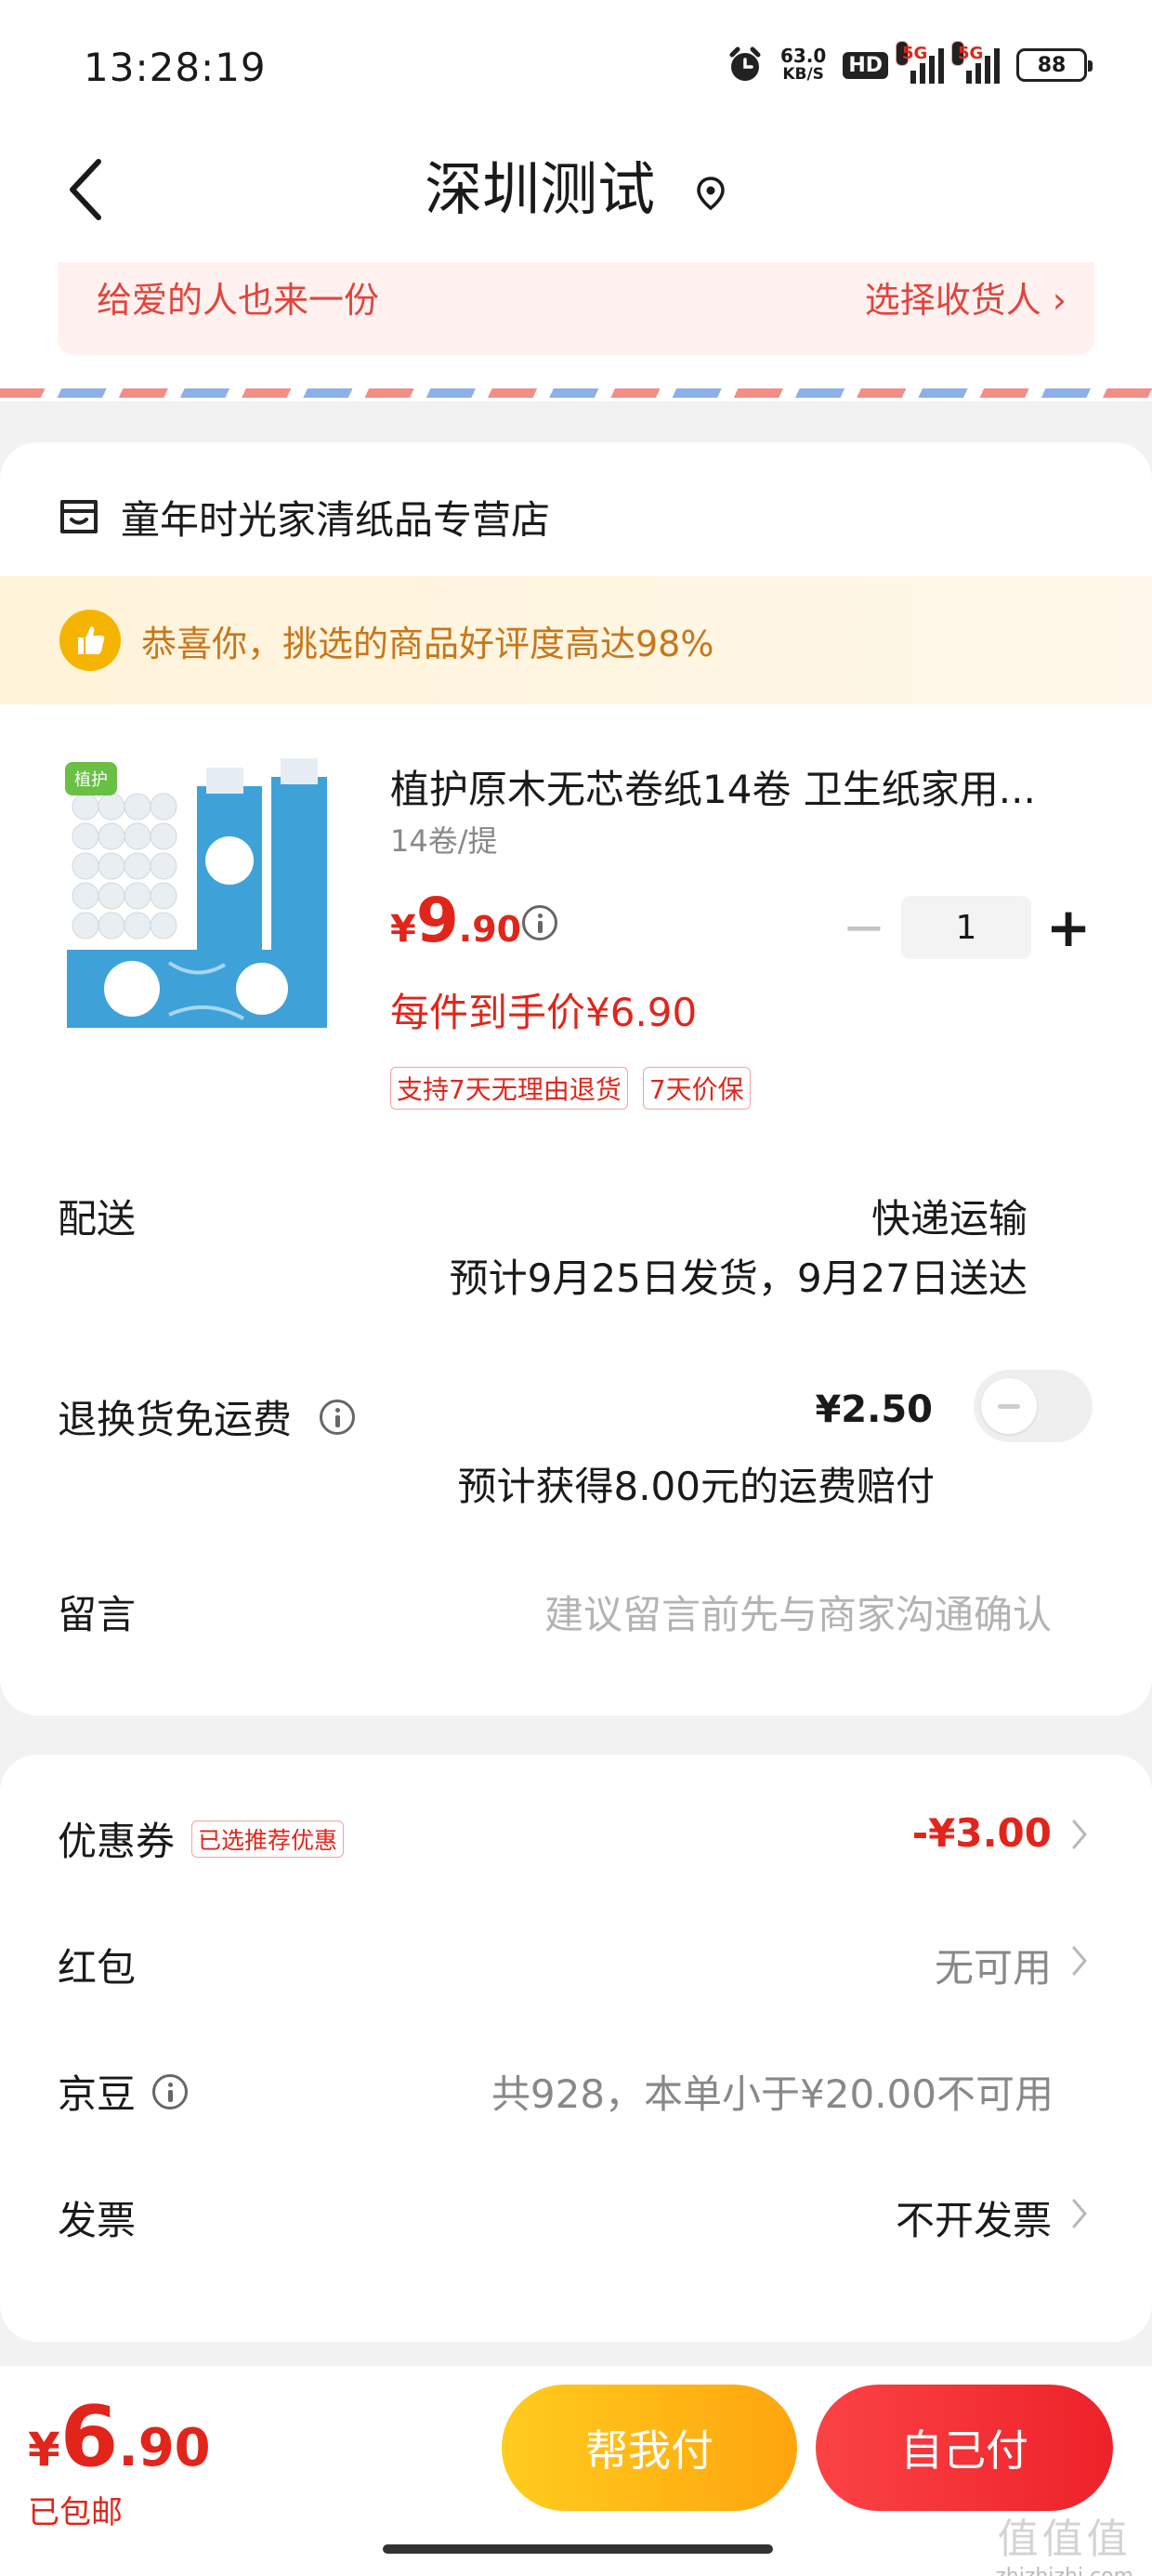 The image size is (1152, 2576). What do you see at coordinates (576, 65) in the screenshot?
I see `status-bar: 13:28:19 63.0 KB/S HD 5G 5G 88` at bounding box center [576, 65].